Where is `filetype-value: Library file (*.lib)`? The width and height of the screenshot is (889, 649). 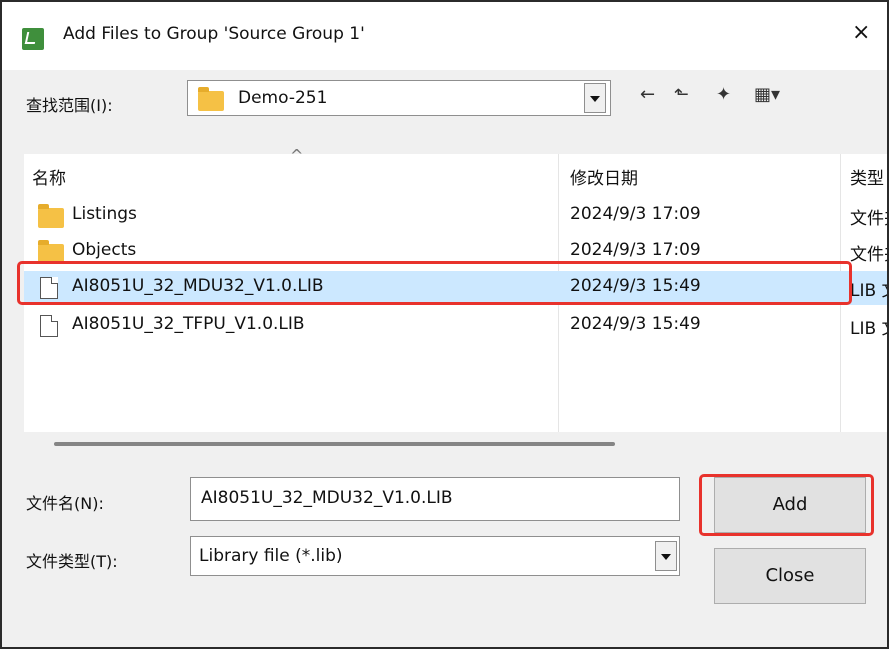
filetype-value: Library file (*.lib) is located at coordinates (271, 556).